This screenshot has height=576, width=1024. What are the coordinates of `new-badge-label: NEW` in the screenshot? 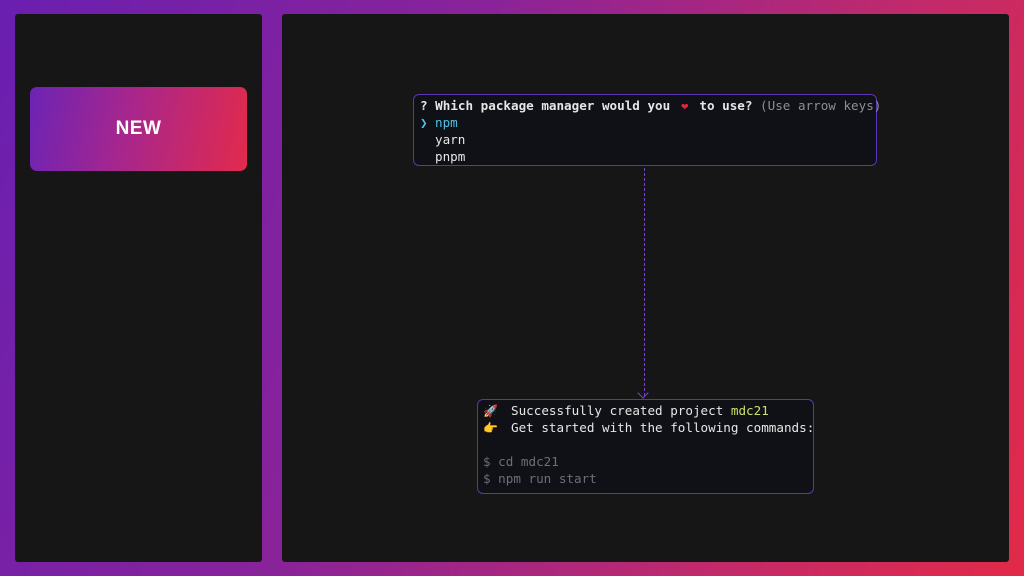 It's located at (138, 128).